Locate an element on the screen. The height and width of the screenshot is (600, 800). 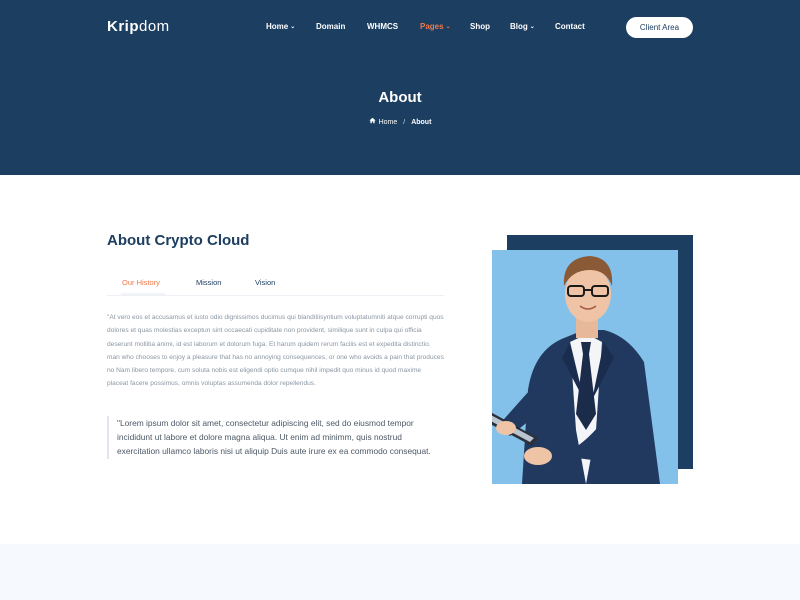
tab-vision: Vision is located at coordinates (265, 282).